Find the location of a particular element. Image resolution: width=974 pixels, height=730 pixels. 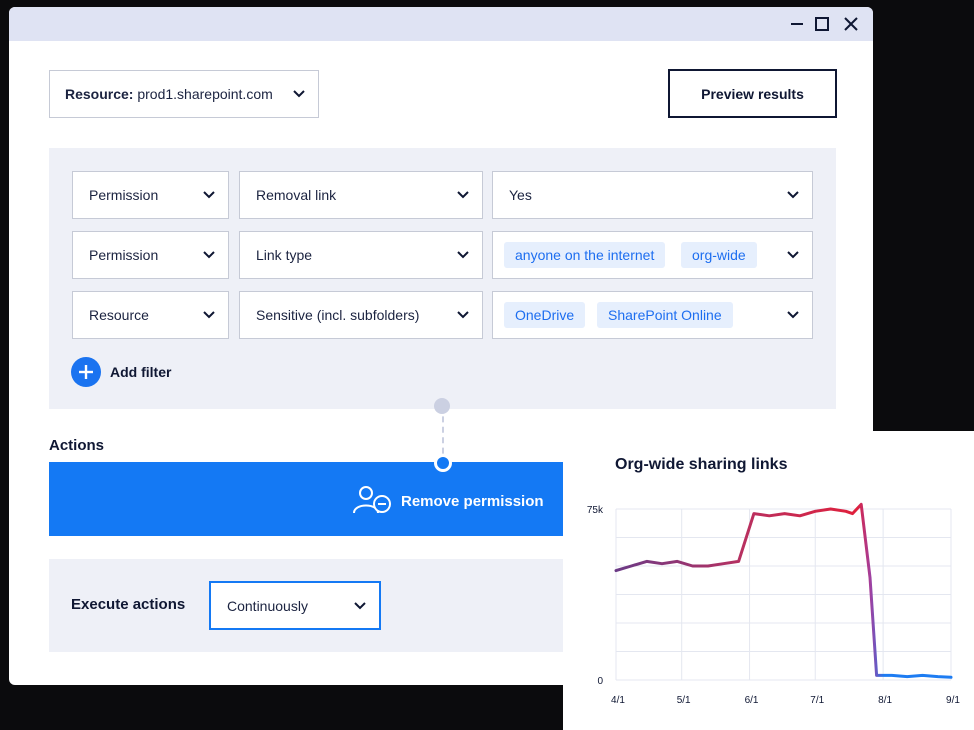

filter-3-attribute-select: Sensitive (incl. subfolders) is located at coordinates (361, 315).